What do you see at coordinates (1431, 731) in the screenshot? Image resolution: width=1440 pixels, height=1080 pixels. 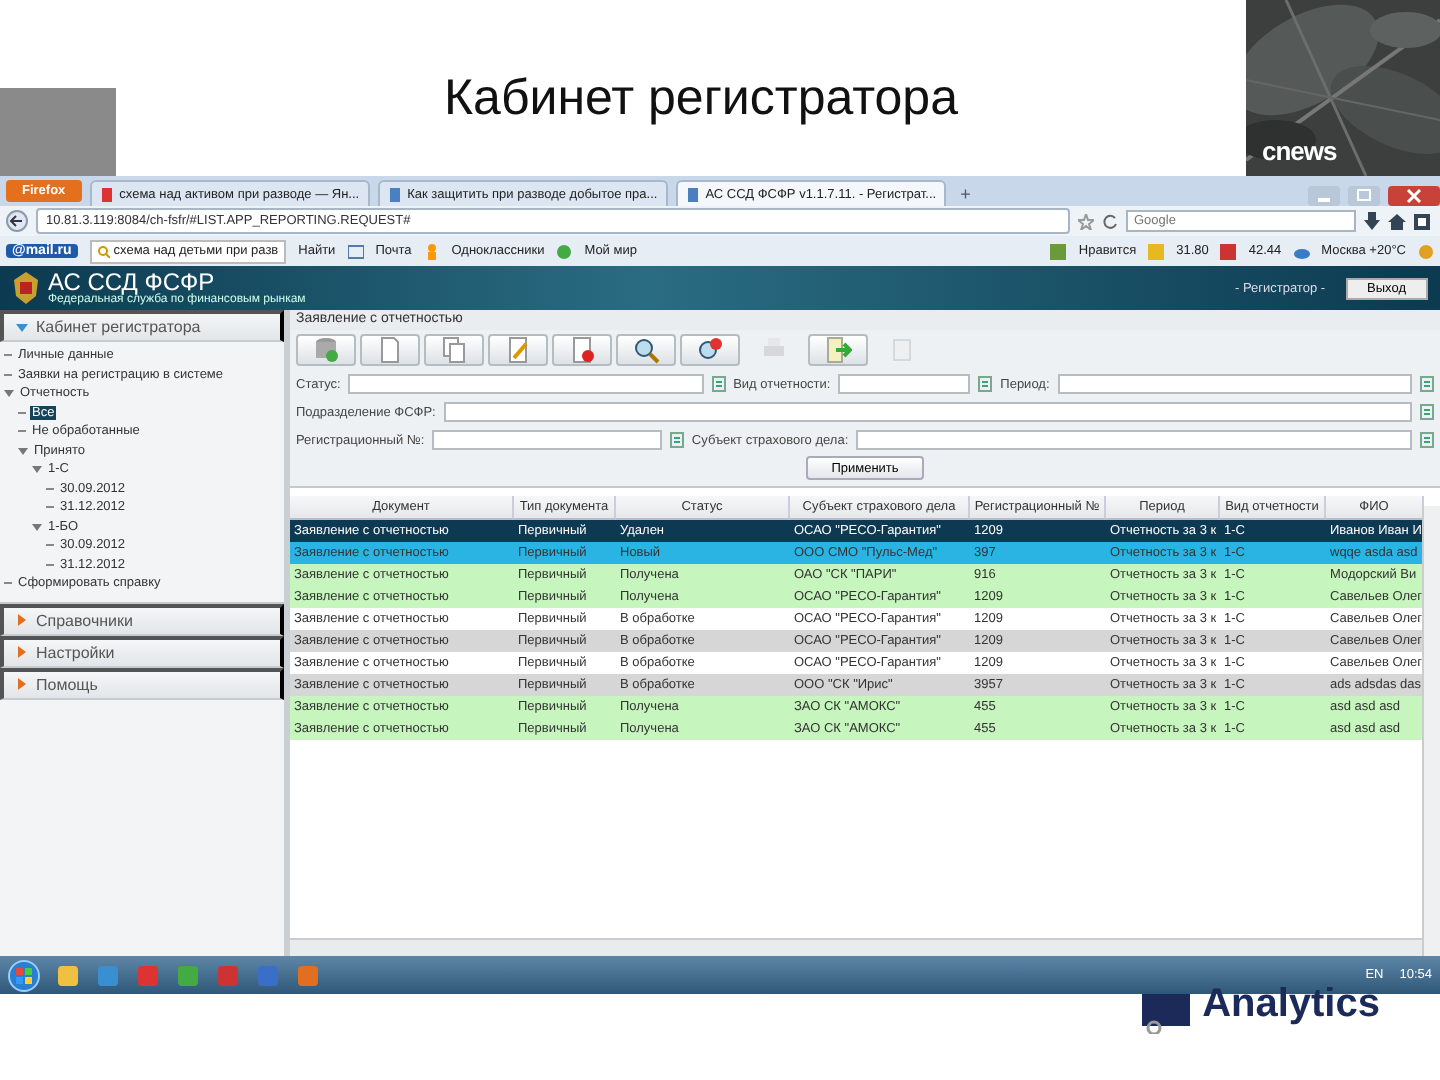 I see `vertical-scrollbar` at bounding box center [1431, 731].